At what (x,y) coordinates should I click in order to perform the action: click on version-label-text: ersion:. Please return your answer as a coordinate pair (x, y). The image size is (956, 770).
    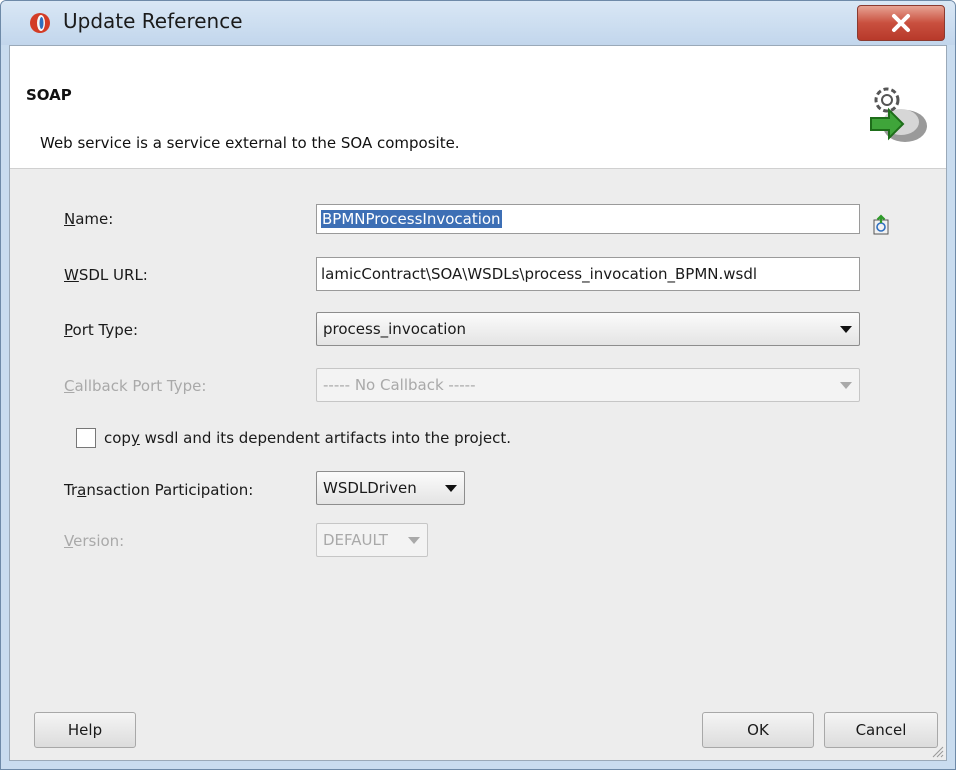
    Looking at the image, I should click on (99, 541).